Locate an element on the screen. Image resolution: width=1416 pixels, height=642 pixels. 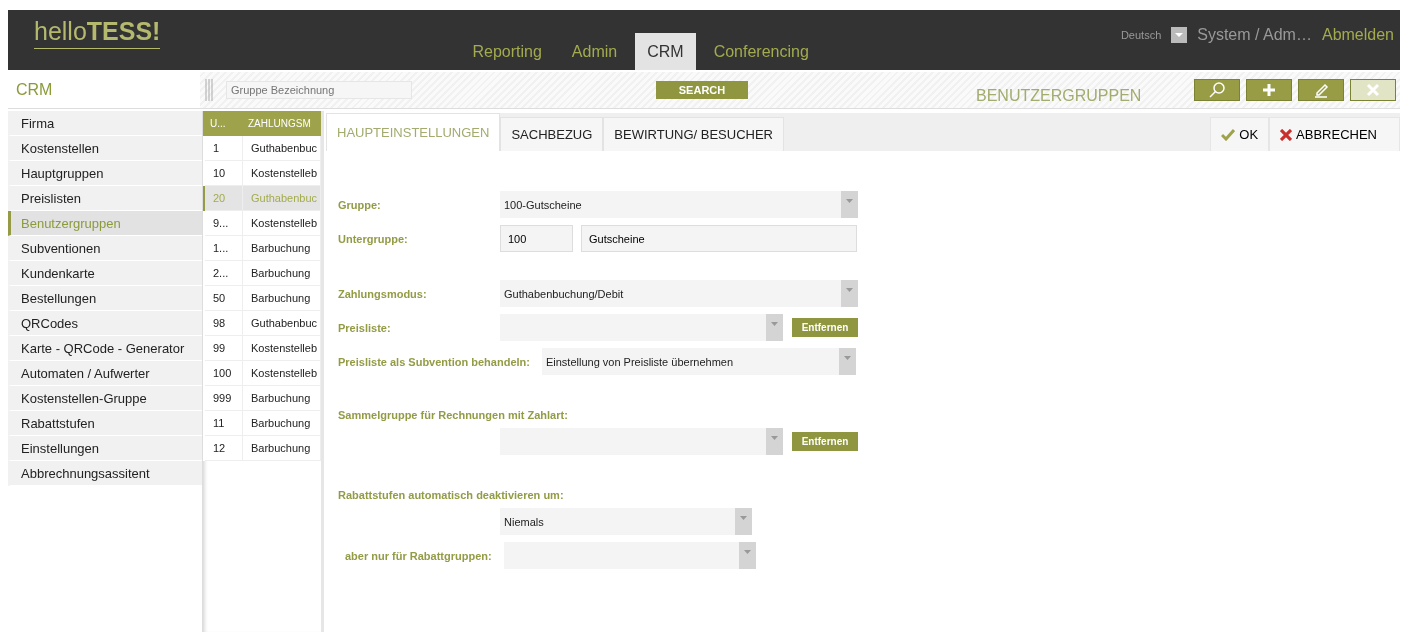
dropdown-field: Einstellung von Preisliste übernehmen is located at coordinates (698, 361).